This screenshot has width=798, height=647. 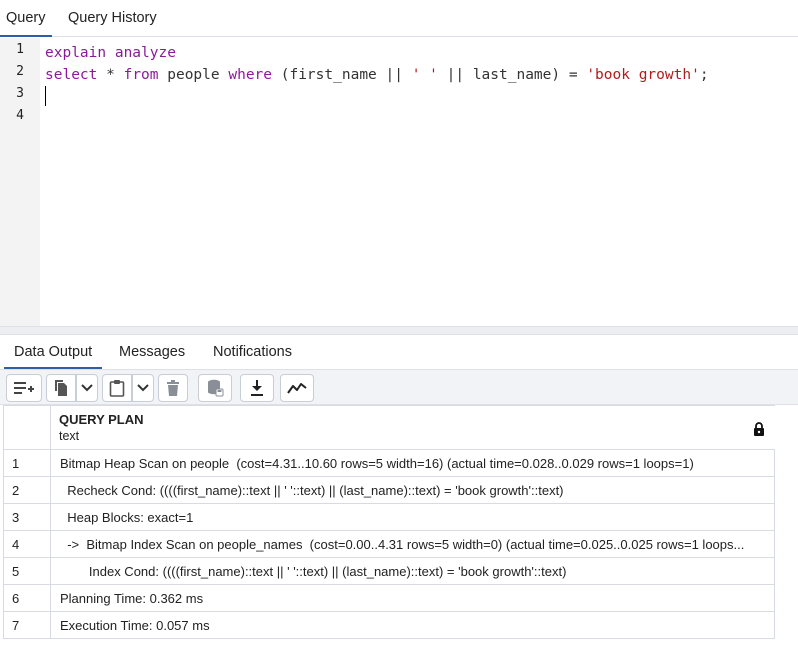 I want to click on row-number: 3, so click(x=27, y=517).